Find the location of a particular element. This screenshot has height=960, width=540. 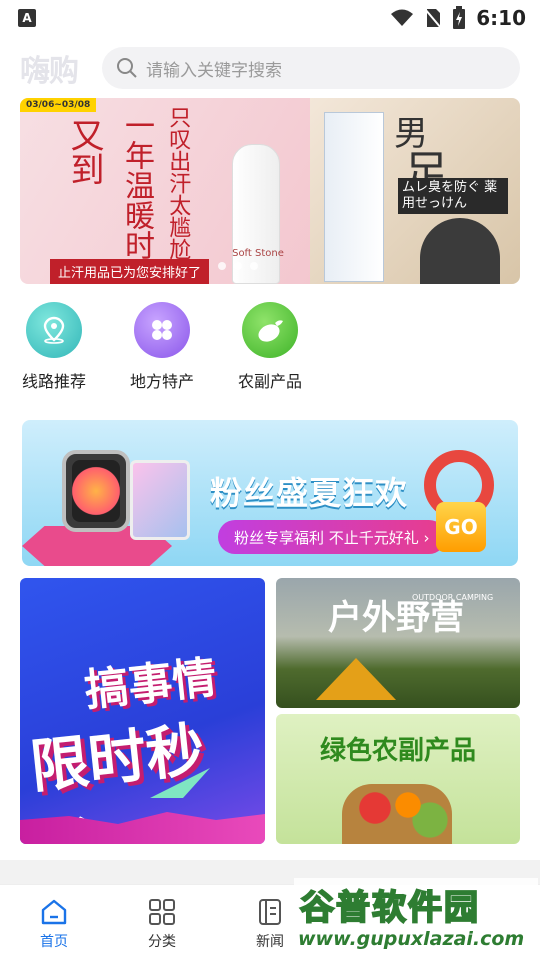

carousel-indicator is located at coordinates (238, 266).